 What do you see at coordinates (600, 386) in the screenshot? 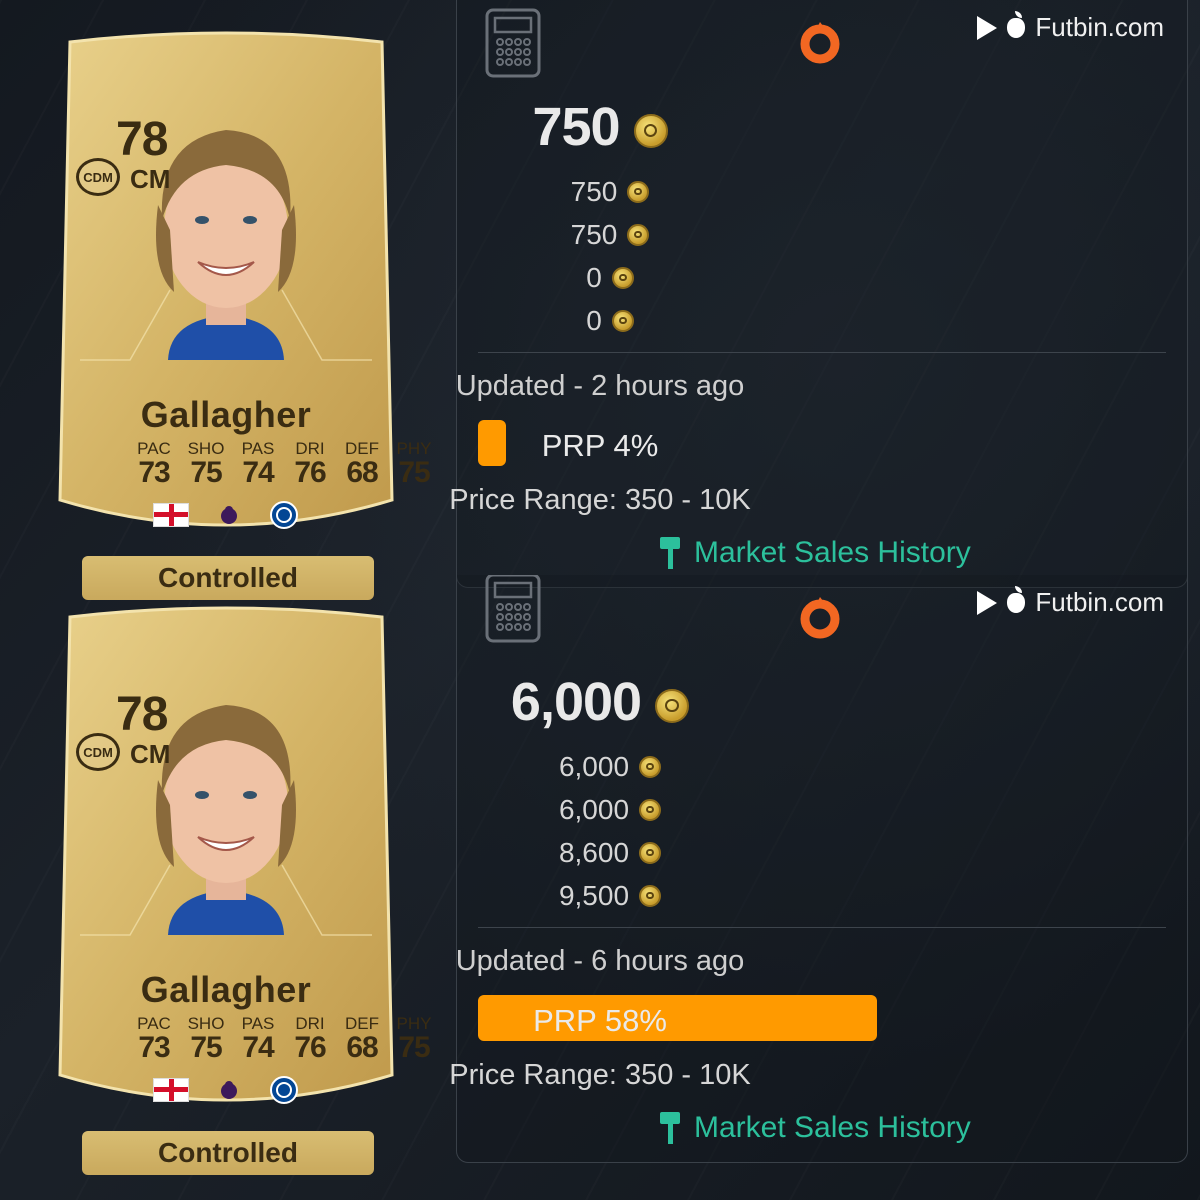
I see `updated-time: Updated - 2 hours ago` at bounding box center [600, 386].